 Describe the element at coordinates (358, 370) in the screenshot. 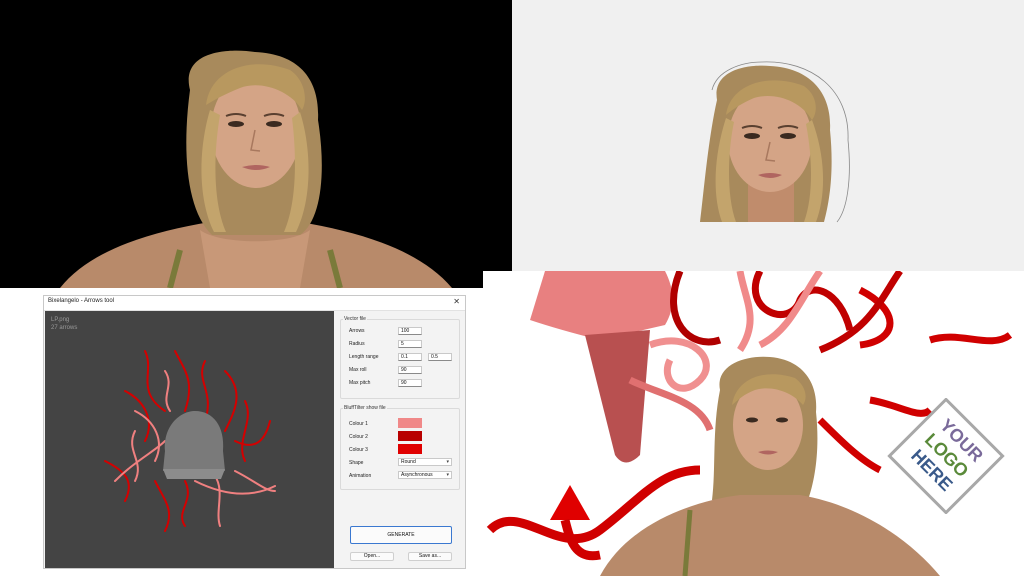

I see `max-roll-label: Max roll` at that location.